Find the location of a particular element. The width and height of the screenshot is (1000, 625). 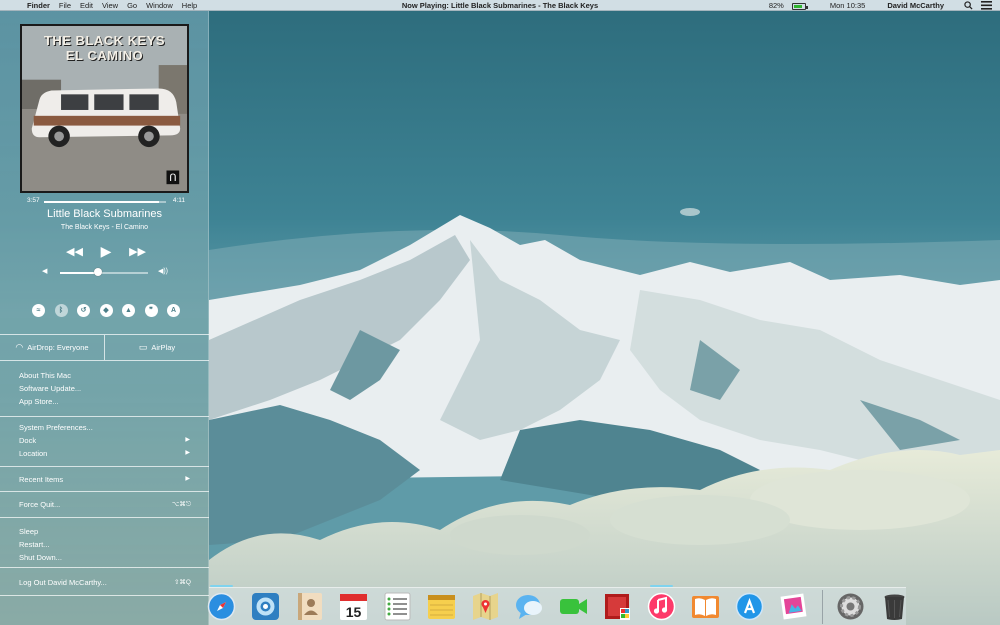

dock-system-preferences is located at coordinates (850, 606).